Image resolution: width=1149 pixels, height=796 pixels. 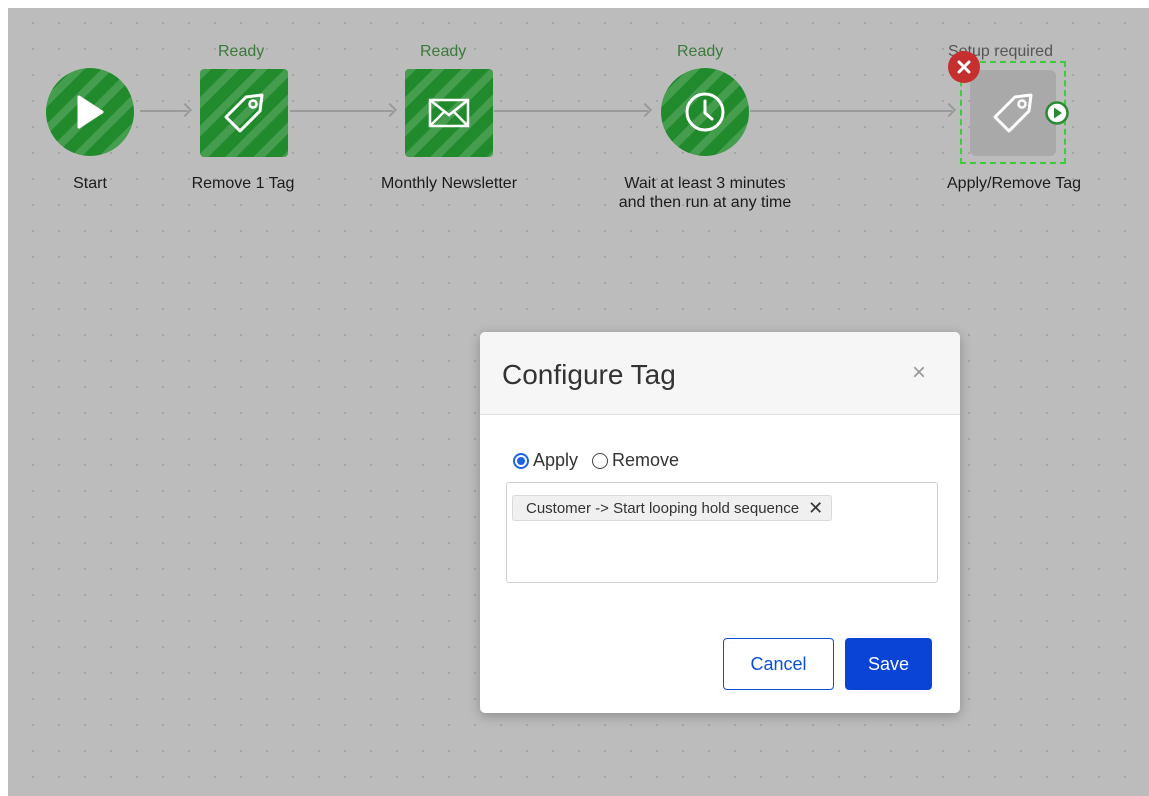 What do you see at coordinates (90, 183) in the screenshot?
I see `node-label-start: Start` at bounding box center [90, 183].